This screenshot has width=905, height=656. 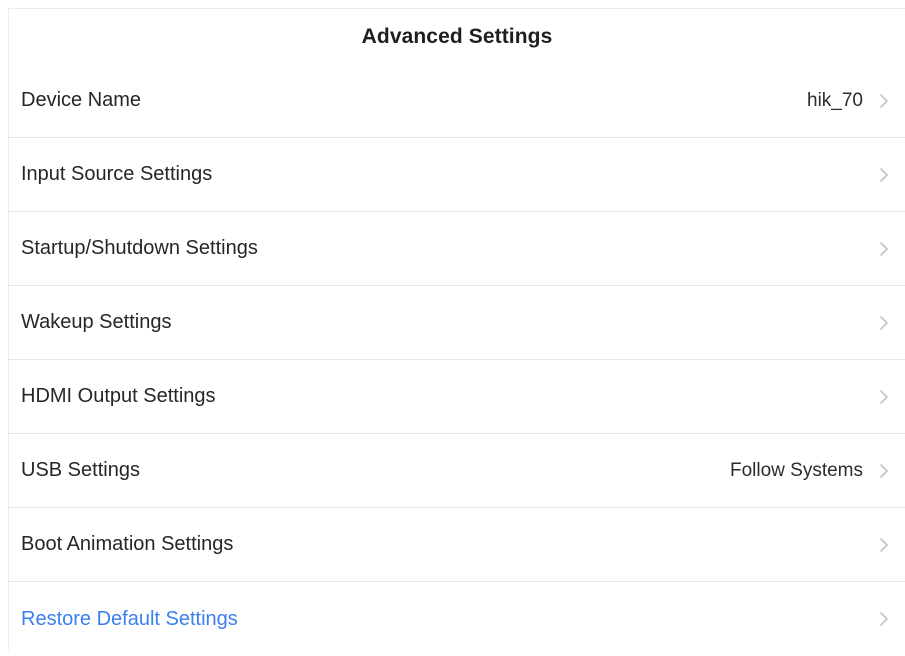 What do you see at coordinates (457, 323) in the screenshot?
I see `settings-item-wakeup: Wakeup Settings` at bounding box center [457, 323].